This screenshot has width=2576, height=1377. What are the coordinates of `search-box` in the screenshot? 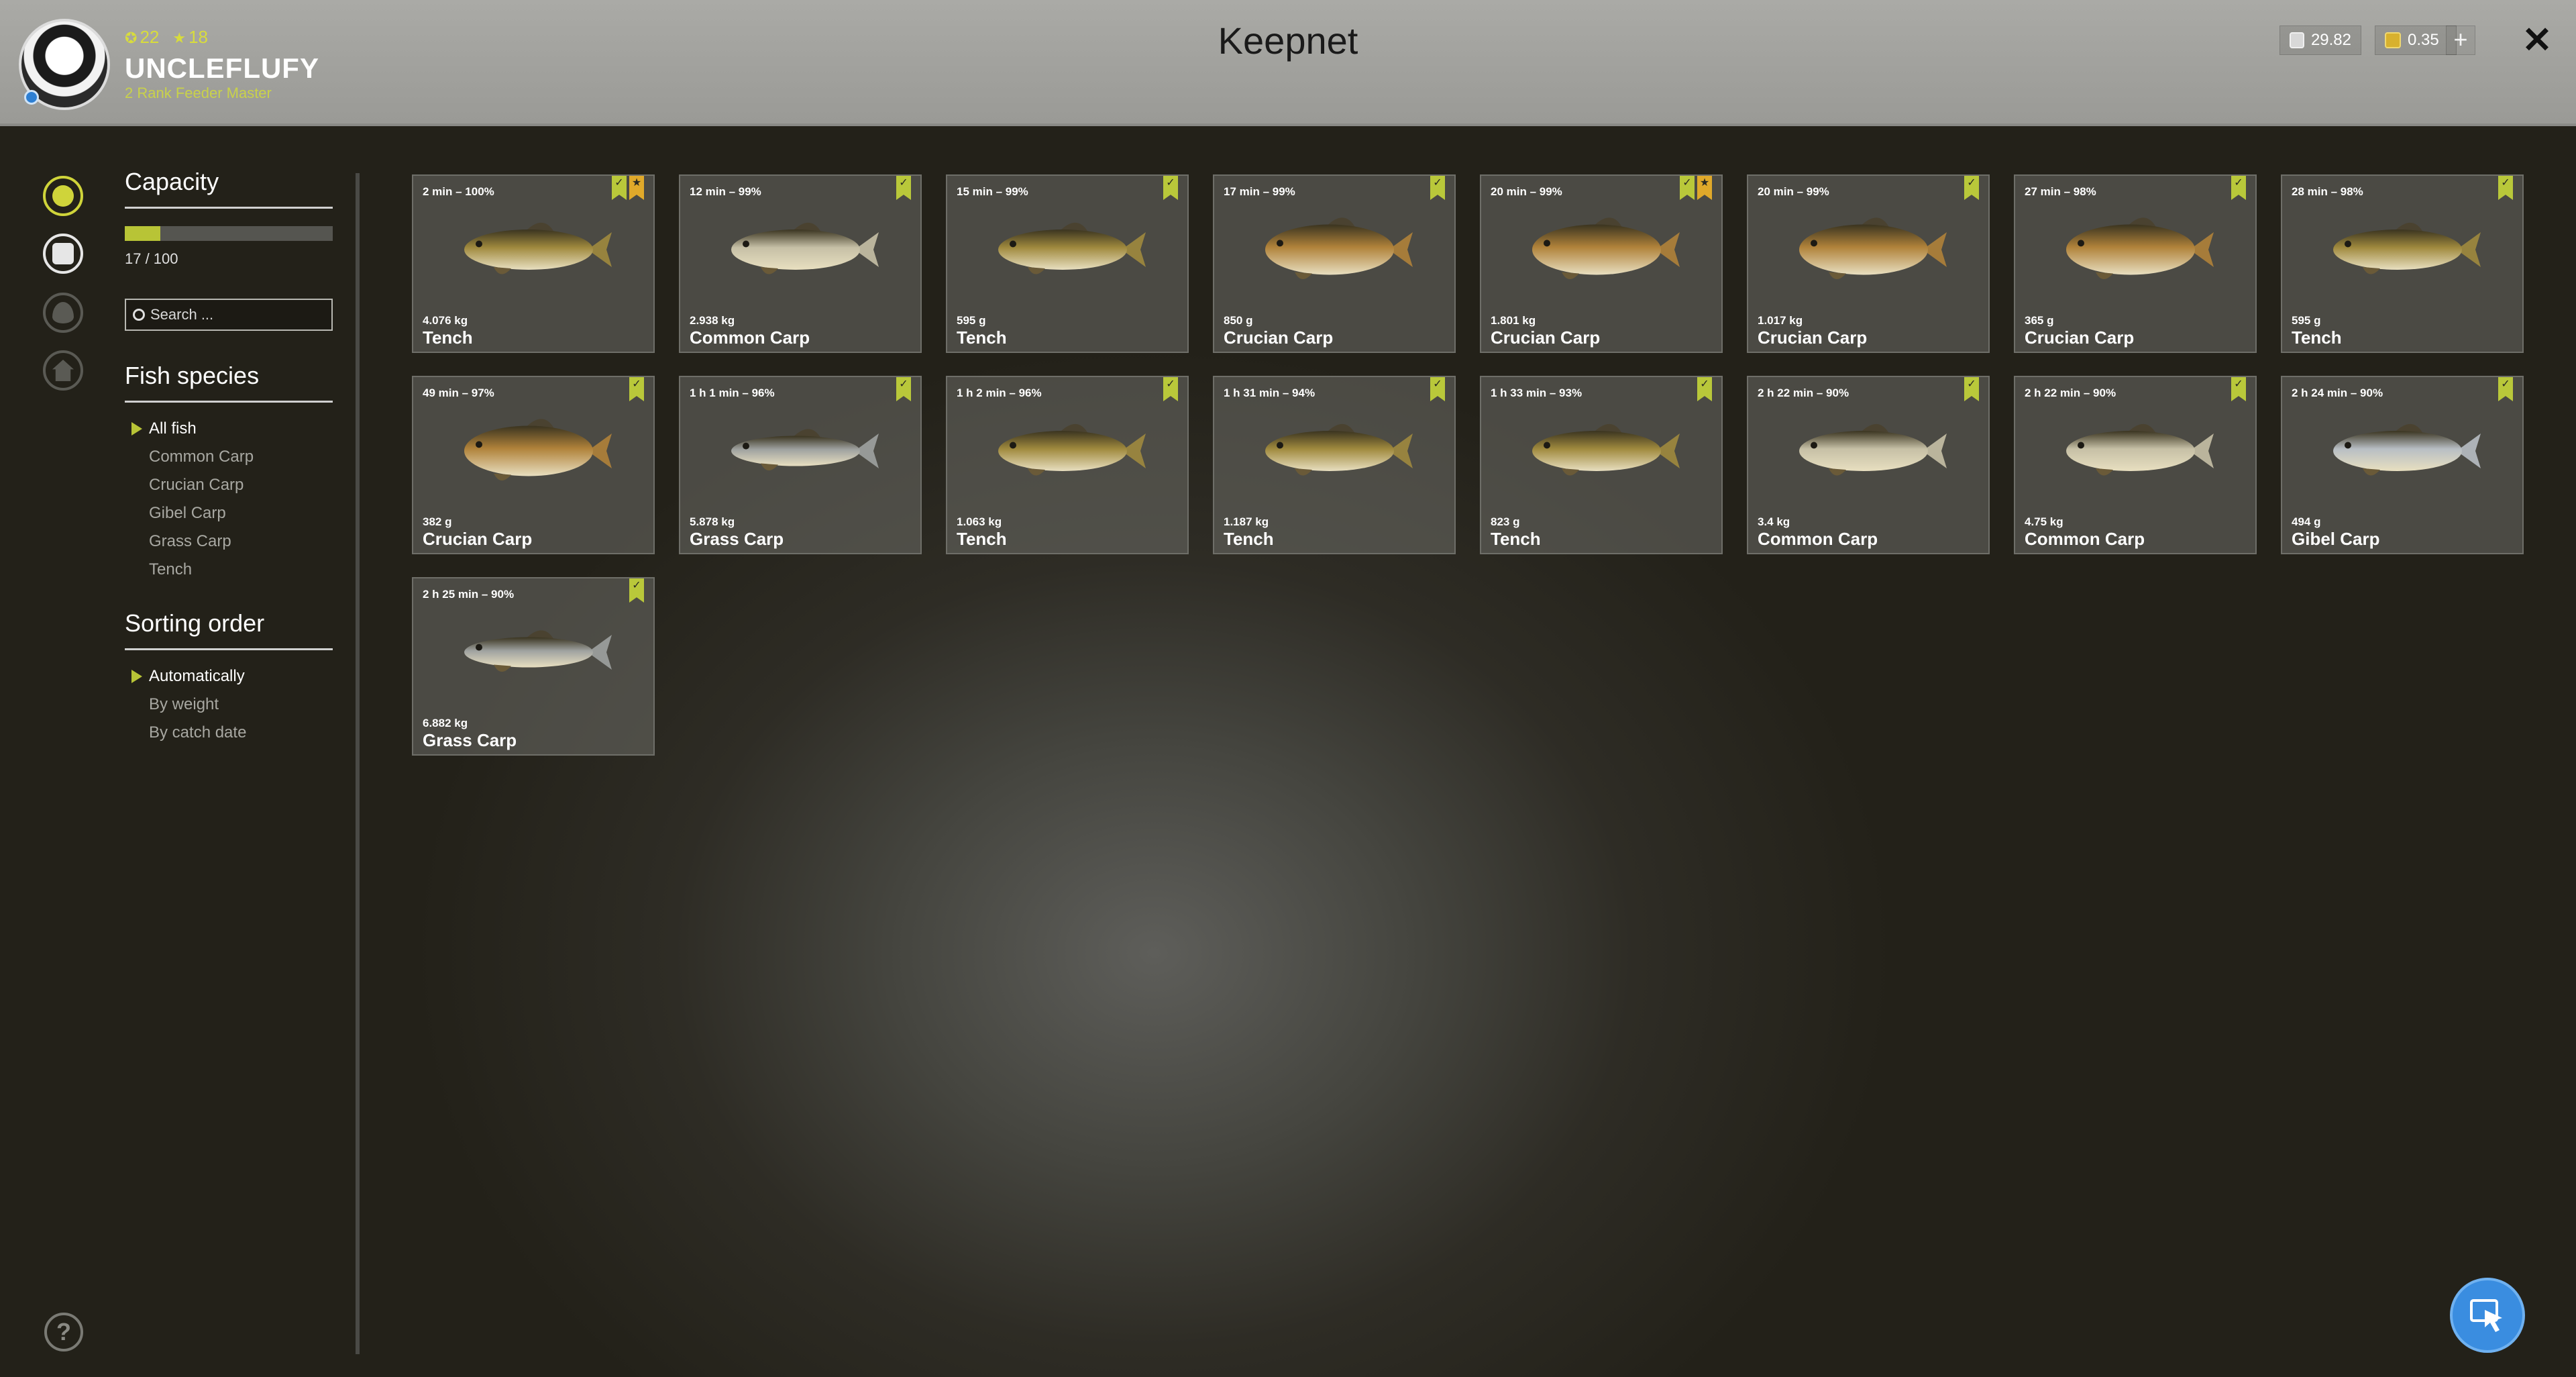 It's located at (229, 315).